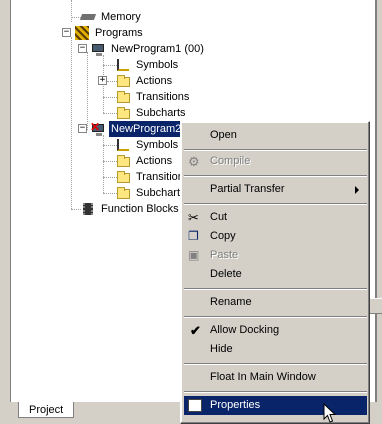 Image resolution: width=382 pixels, height=424 pixels. Describe the element at coordinates (82, 128) in the screenshot. I see `collapse-newprogram2-toggle: −` at that location.